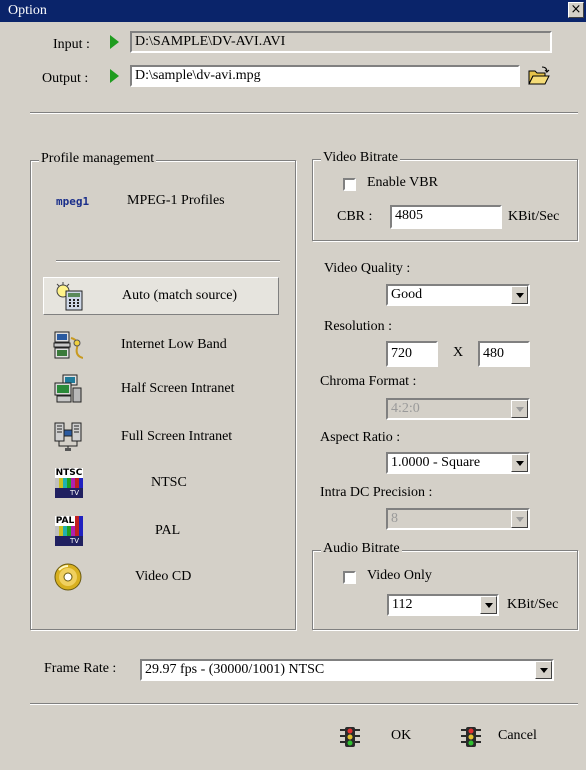  Describe the element at coordinates (75, 493) in the screenshot. I see `ntsc-tv-badge: TV` at that location.